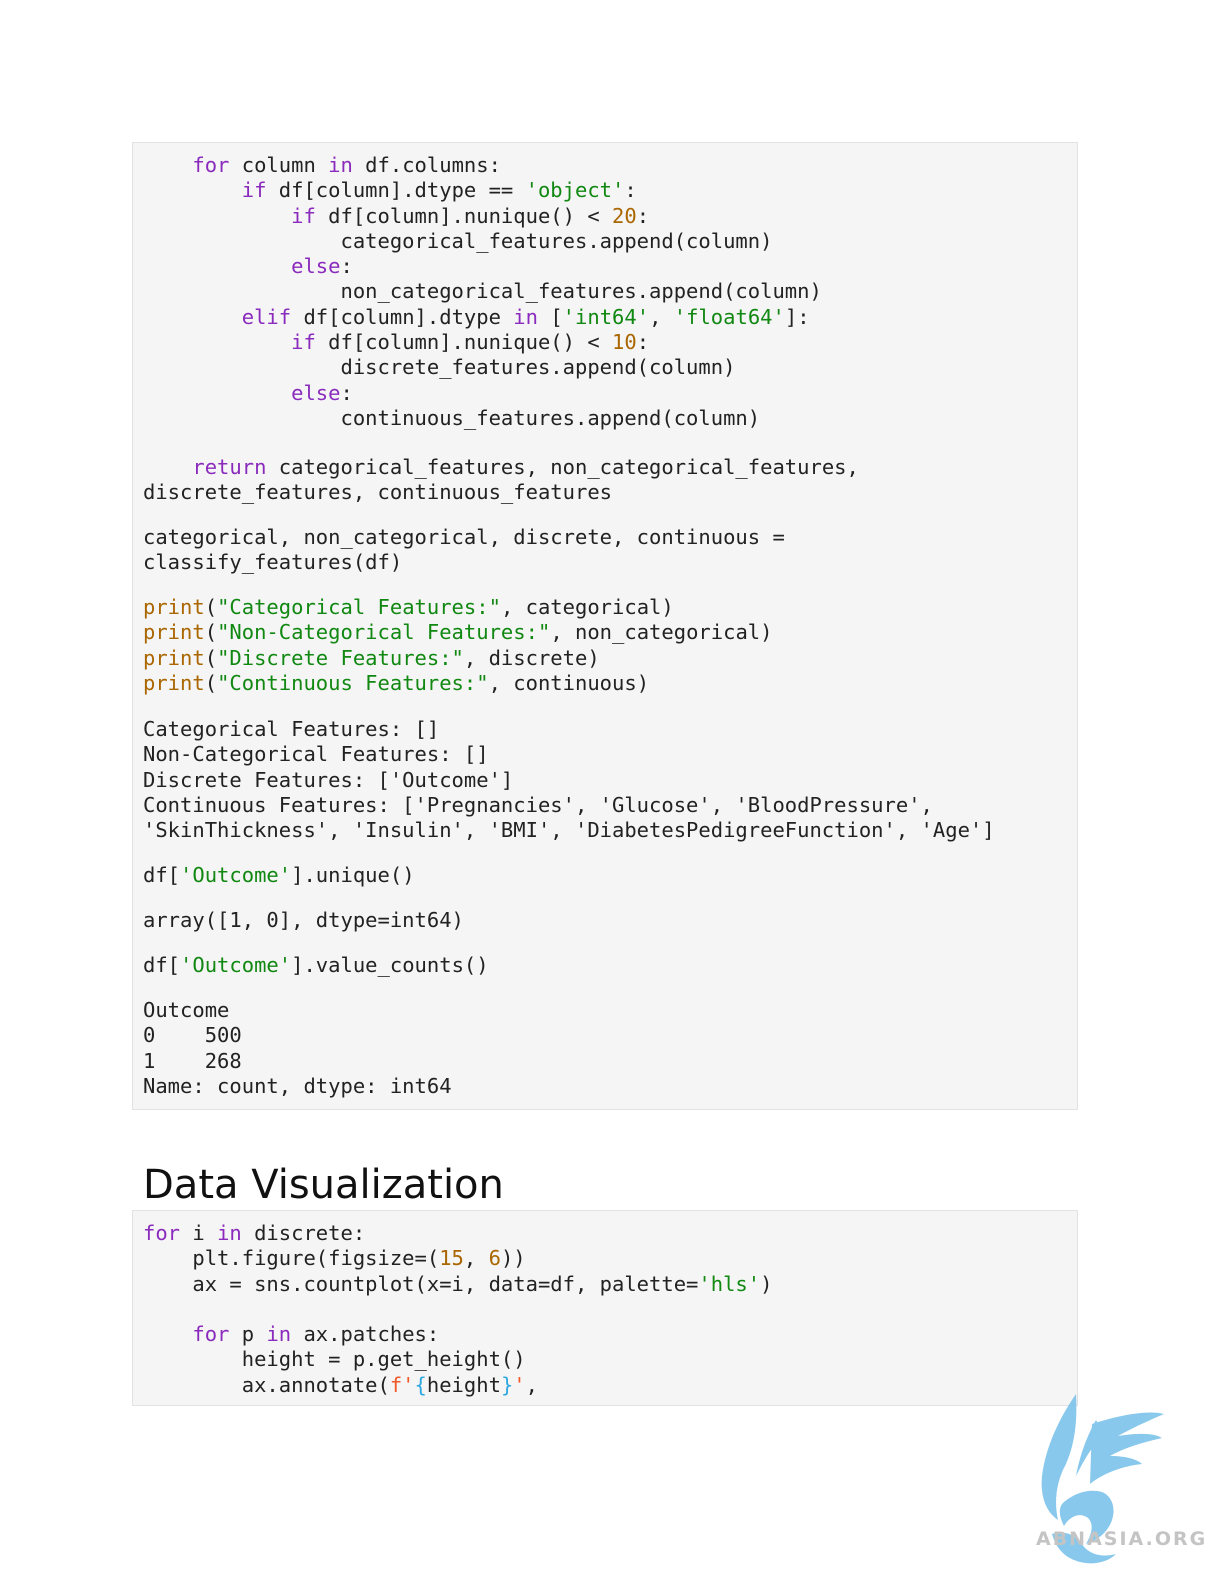 This screenshot has width=1224, height=1584. Describe the element at coordinates (303, 920) in the screenshot. I see `unique-output: array([1, 0], dtype=int64)` at that location.